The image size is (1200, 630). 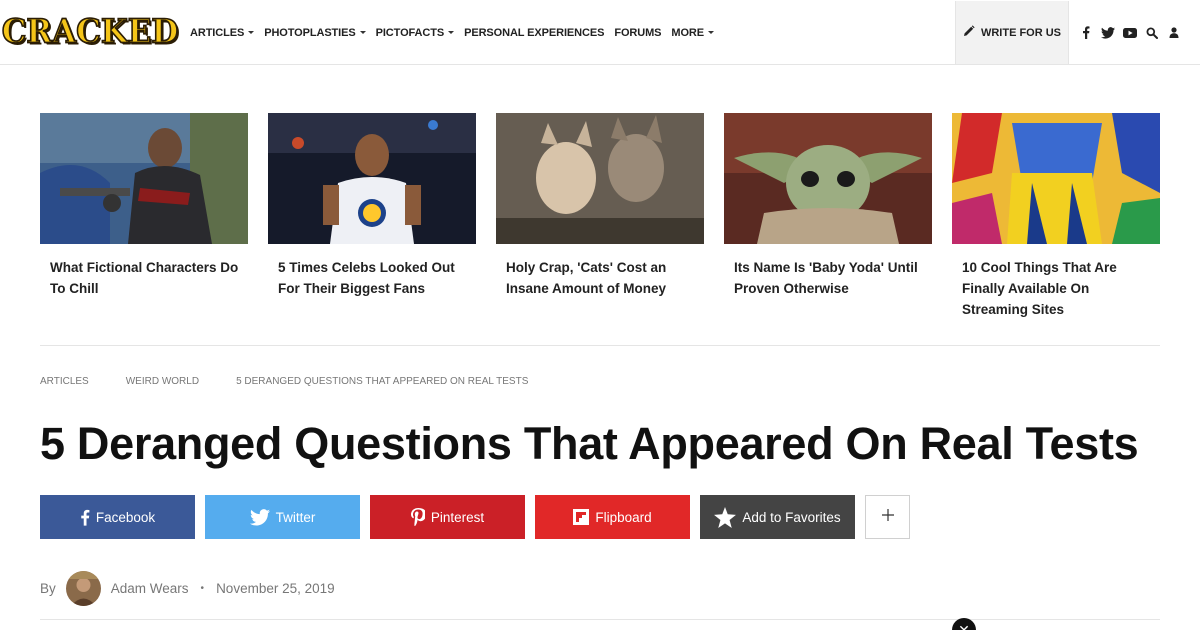 I want to click on youtube-icon, so click(x=1130, y=33).